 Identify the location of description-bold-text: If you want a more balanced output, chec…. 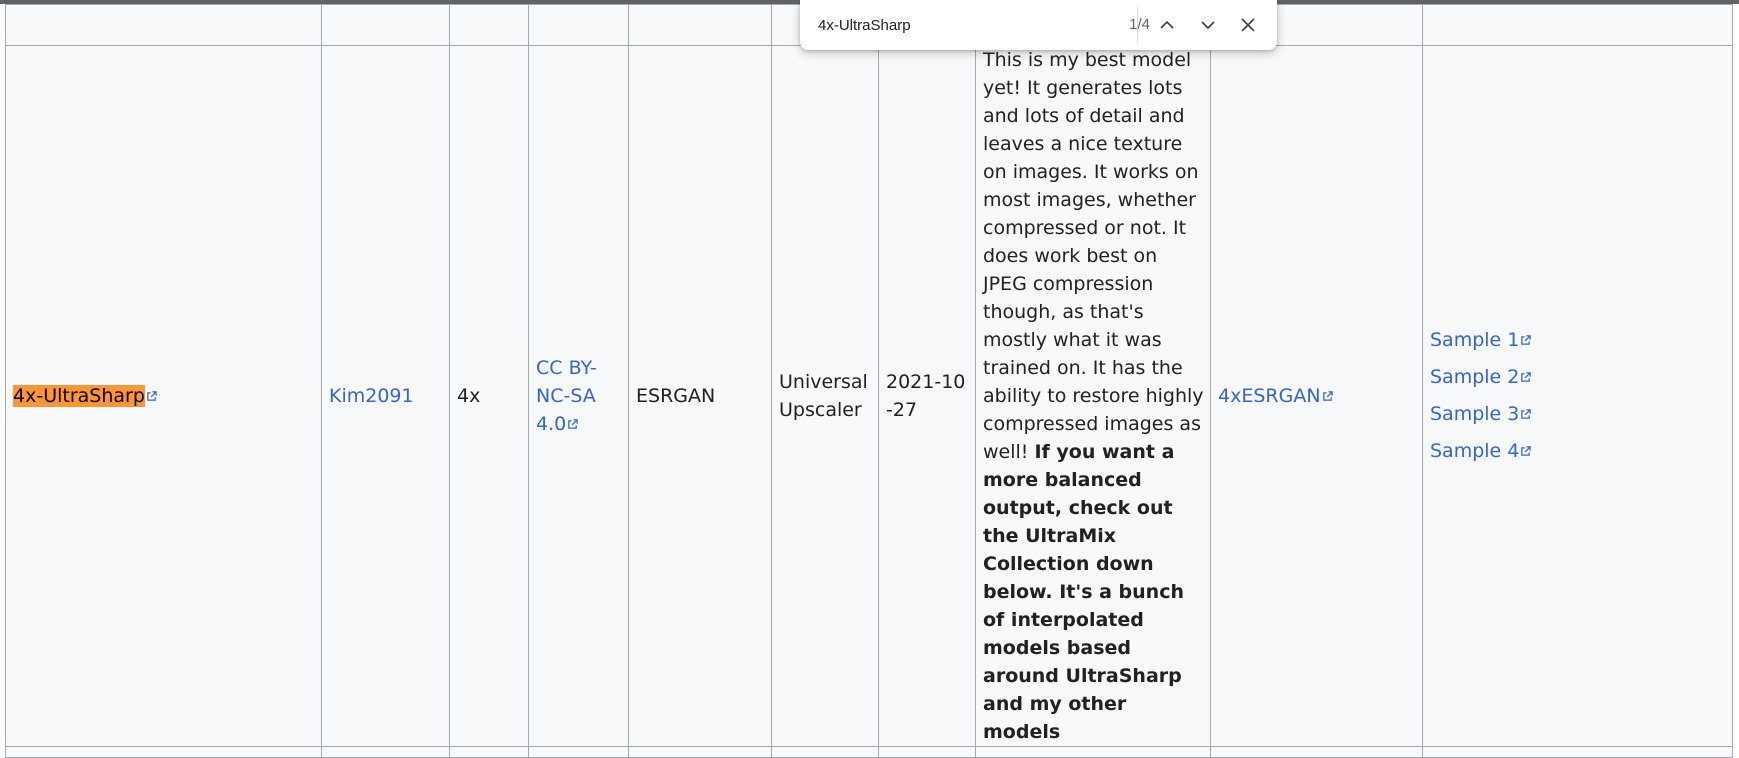
(1083, 592).